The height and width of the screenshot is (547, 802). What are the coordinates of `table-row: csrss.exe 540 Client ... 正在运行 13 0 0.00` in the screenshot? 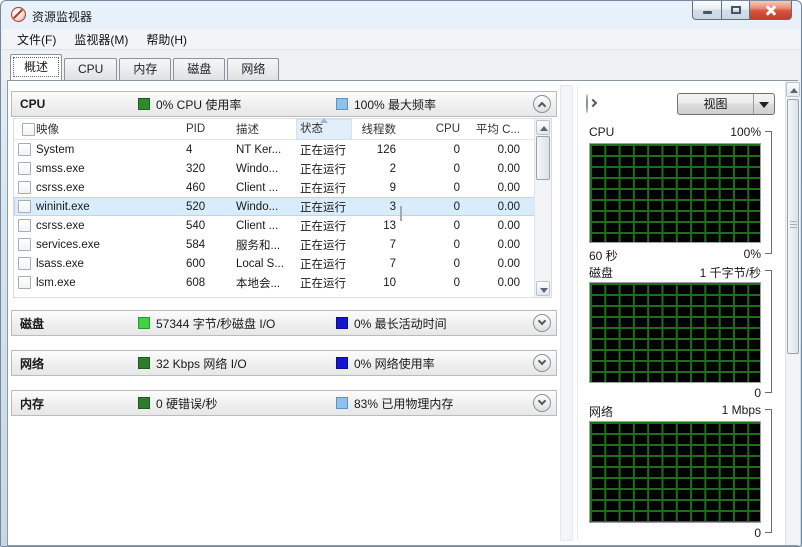 It's located at (282, 225).